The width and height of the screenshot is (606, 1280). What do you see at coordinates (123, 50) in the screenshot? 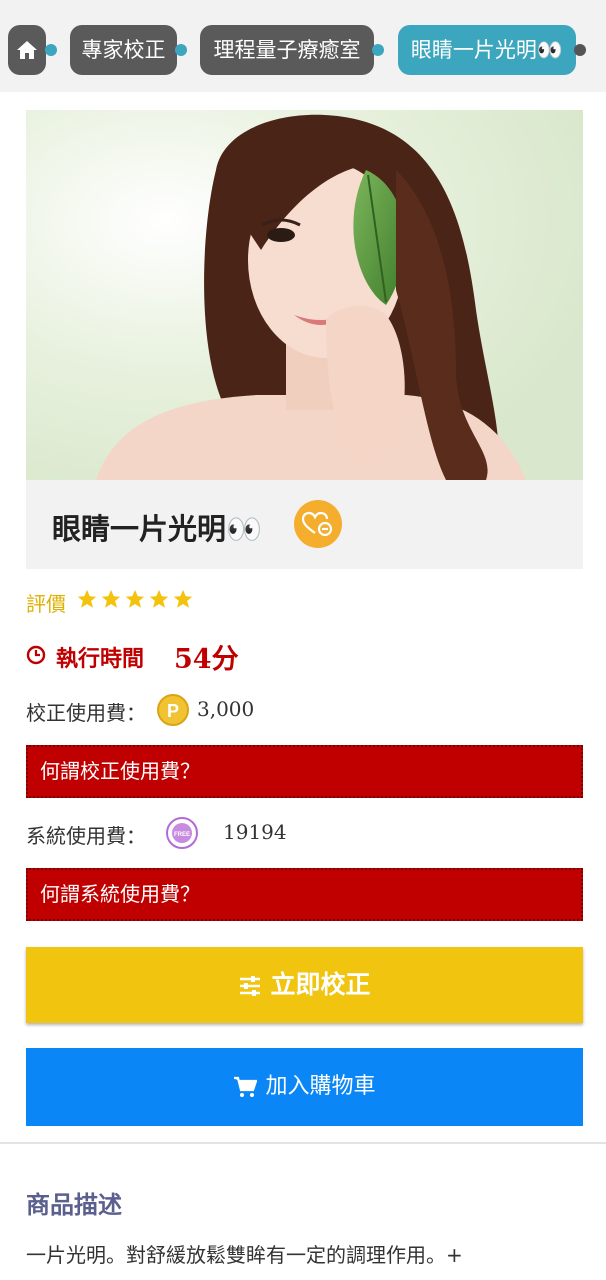
I see `breadcrumb-item-expert: 專家校正` at bounding box center [123, 50].